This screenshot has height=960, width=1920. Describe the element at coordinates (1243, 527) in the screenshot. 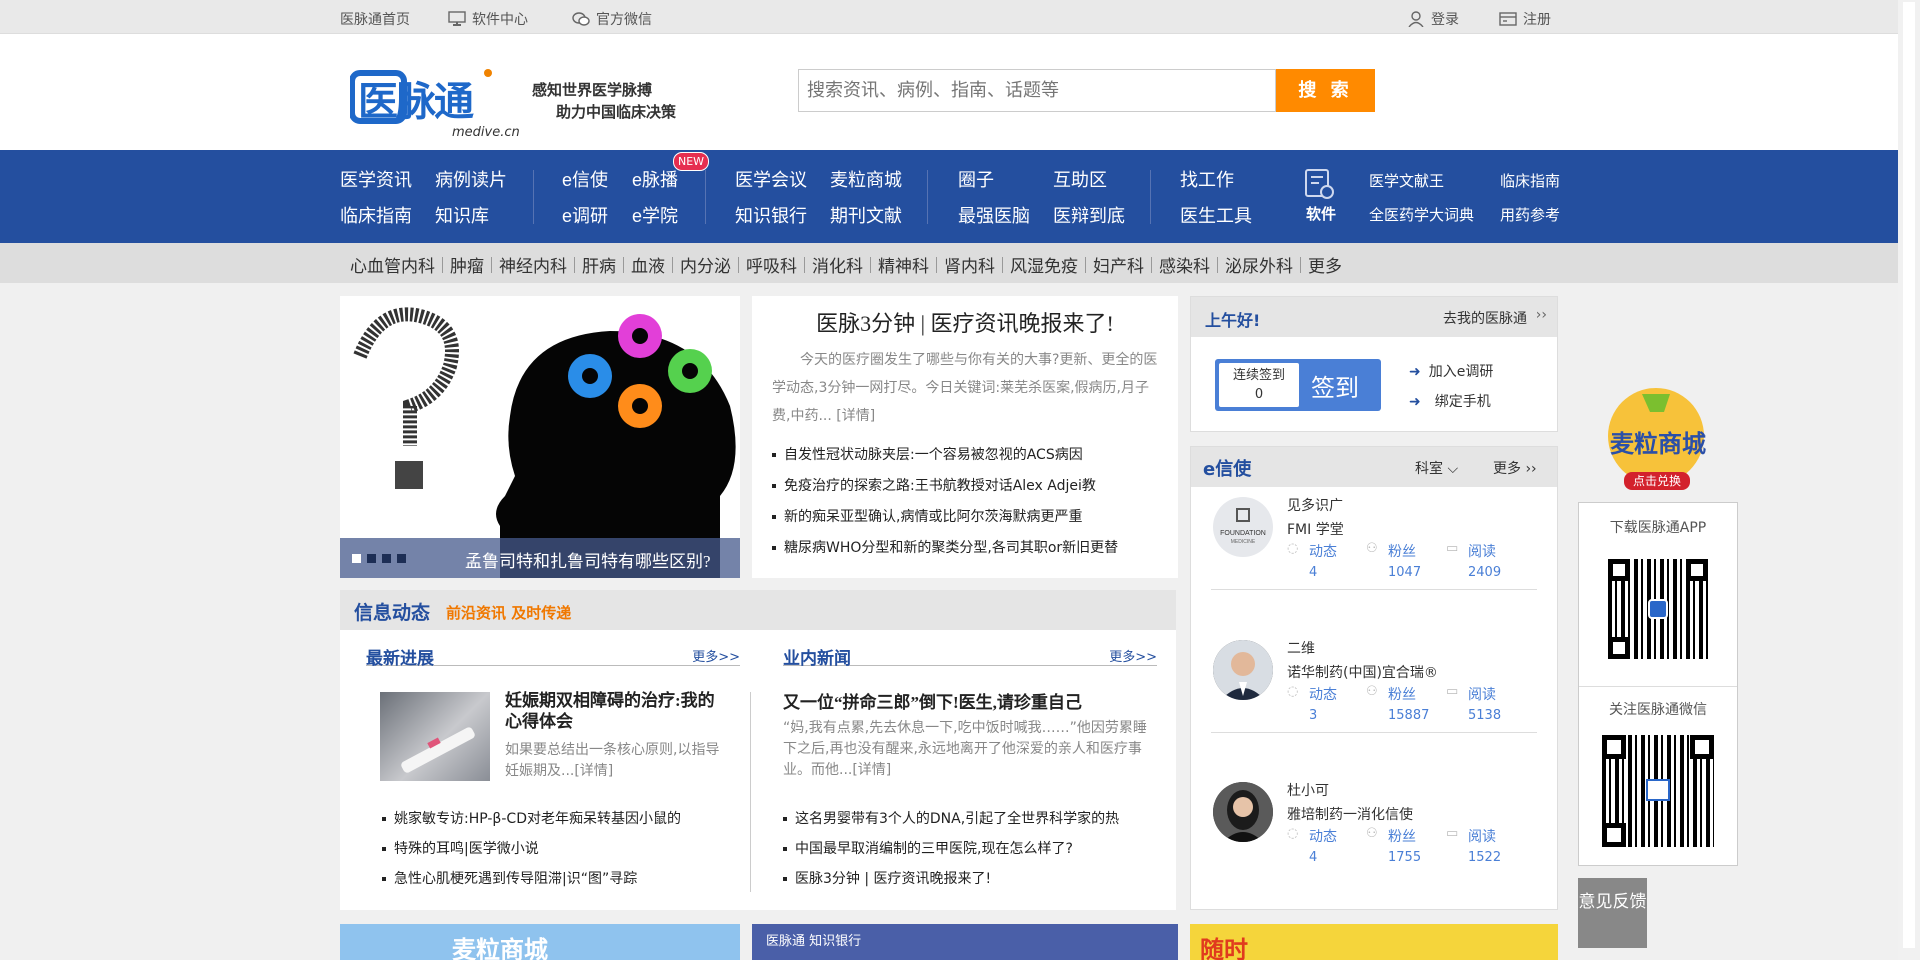

I see `user-avatar: FOUNDATION MEDICINE` at that location.